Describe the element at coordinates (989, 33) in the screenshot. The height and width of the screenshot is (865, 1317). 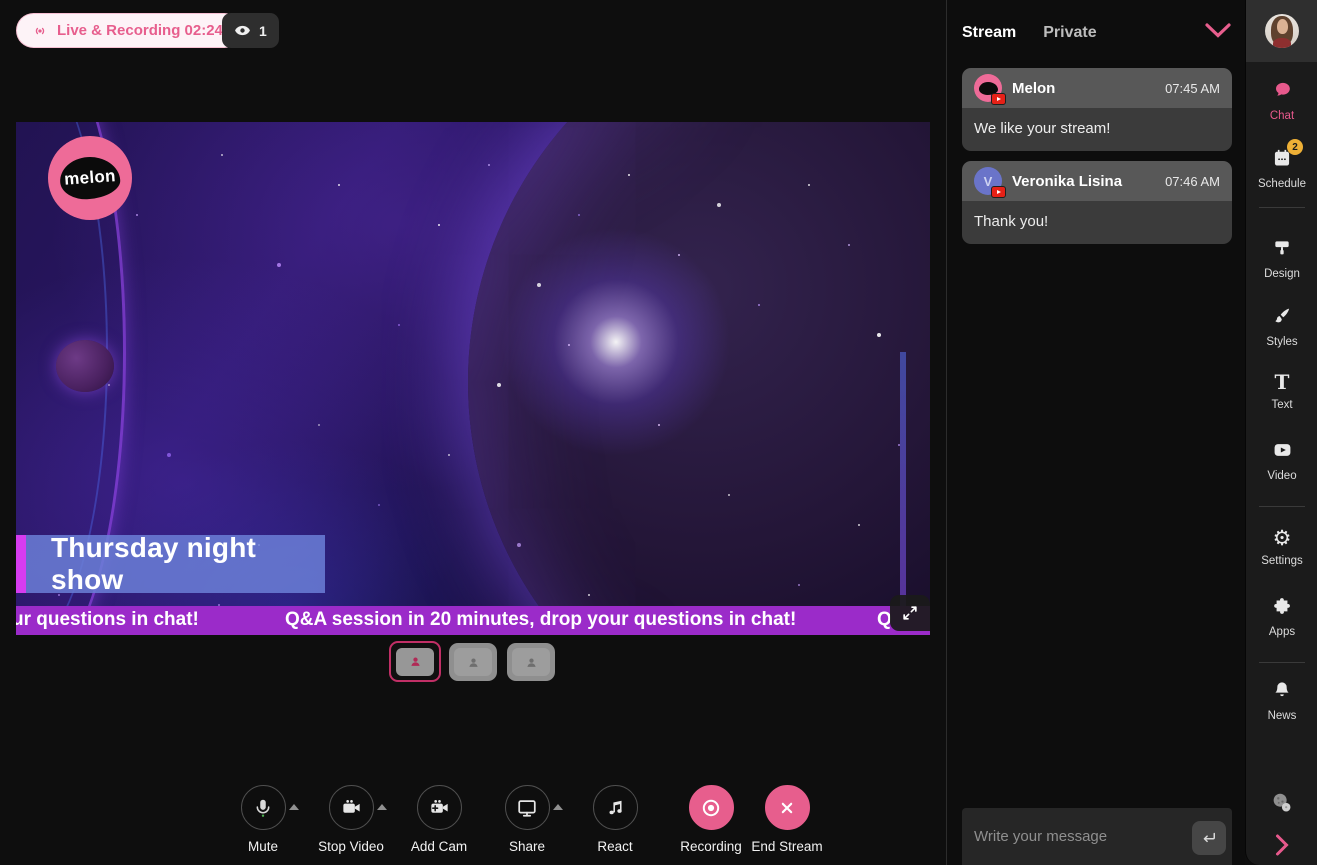
I see `tab-stream: Stream` at that location.